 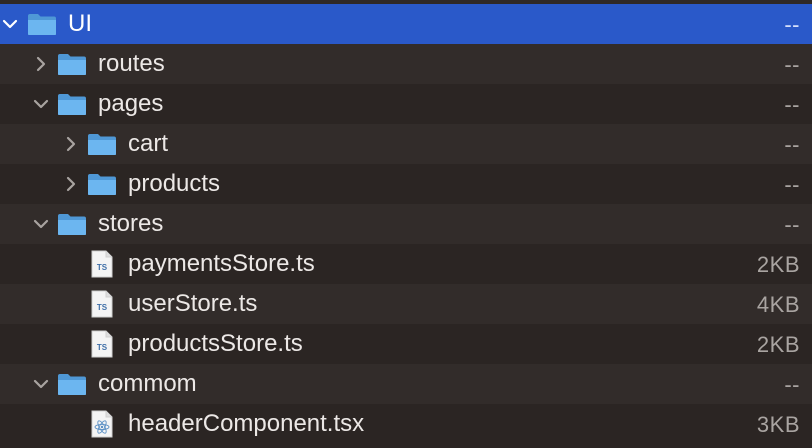 What do you see at coordinates (80, 23) in the screenshot?
I see `row-name: UI` at bounding box center [80, 23].